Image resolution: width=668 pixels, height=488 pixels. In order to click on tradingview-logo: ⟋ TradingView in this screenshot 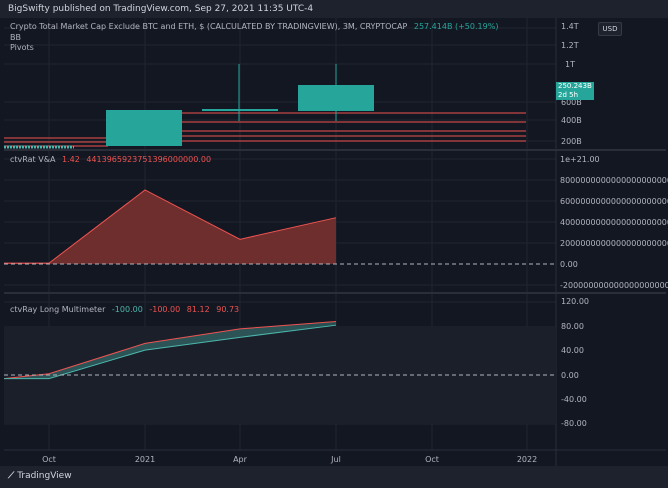, I will do `click(40, 476)`.